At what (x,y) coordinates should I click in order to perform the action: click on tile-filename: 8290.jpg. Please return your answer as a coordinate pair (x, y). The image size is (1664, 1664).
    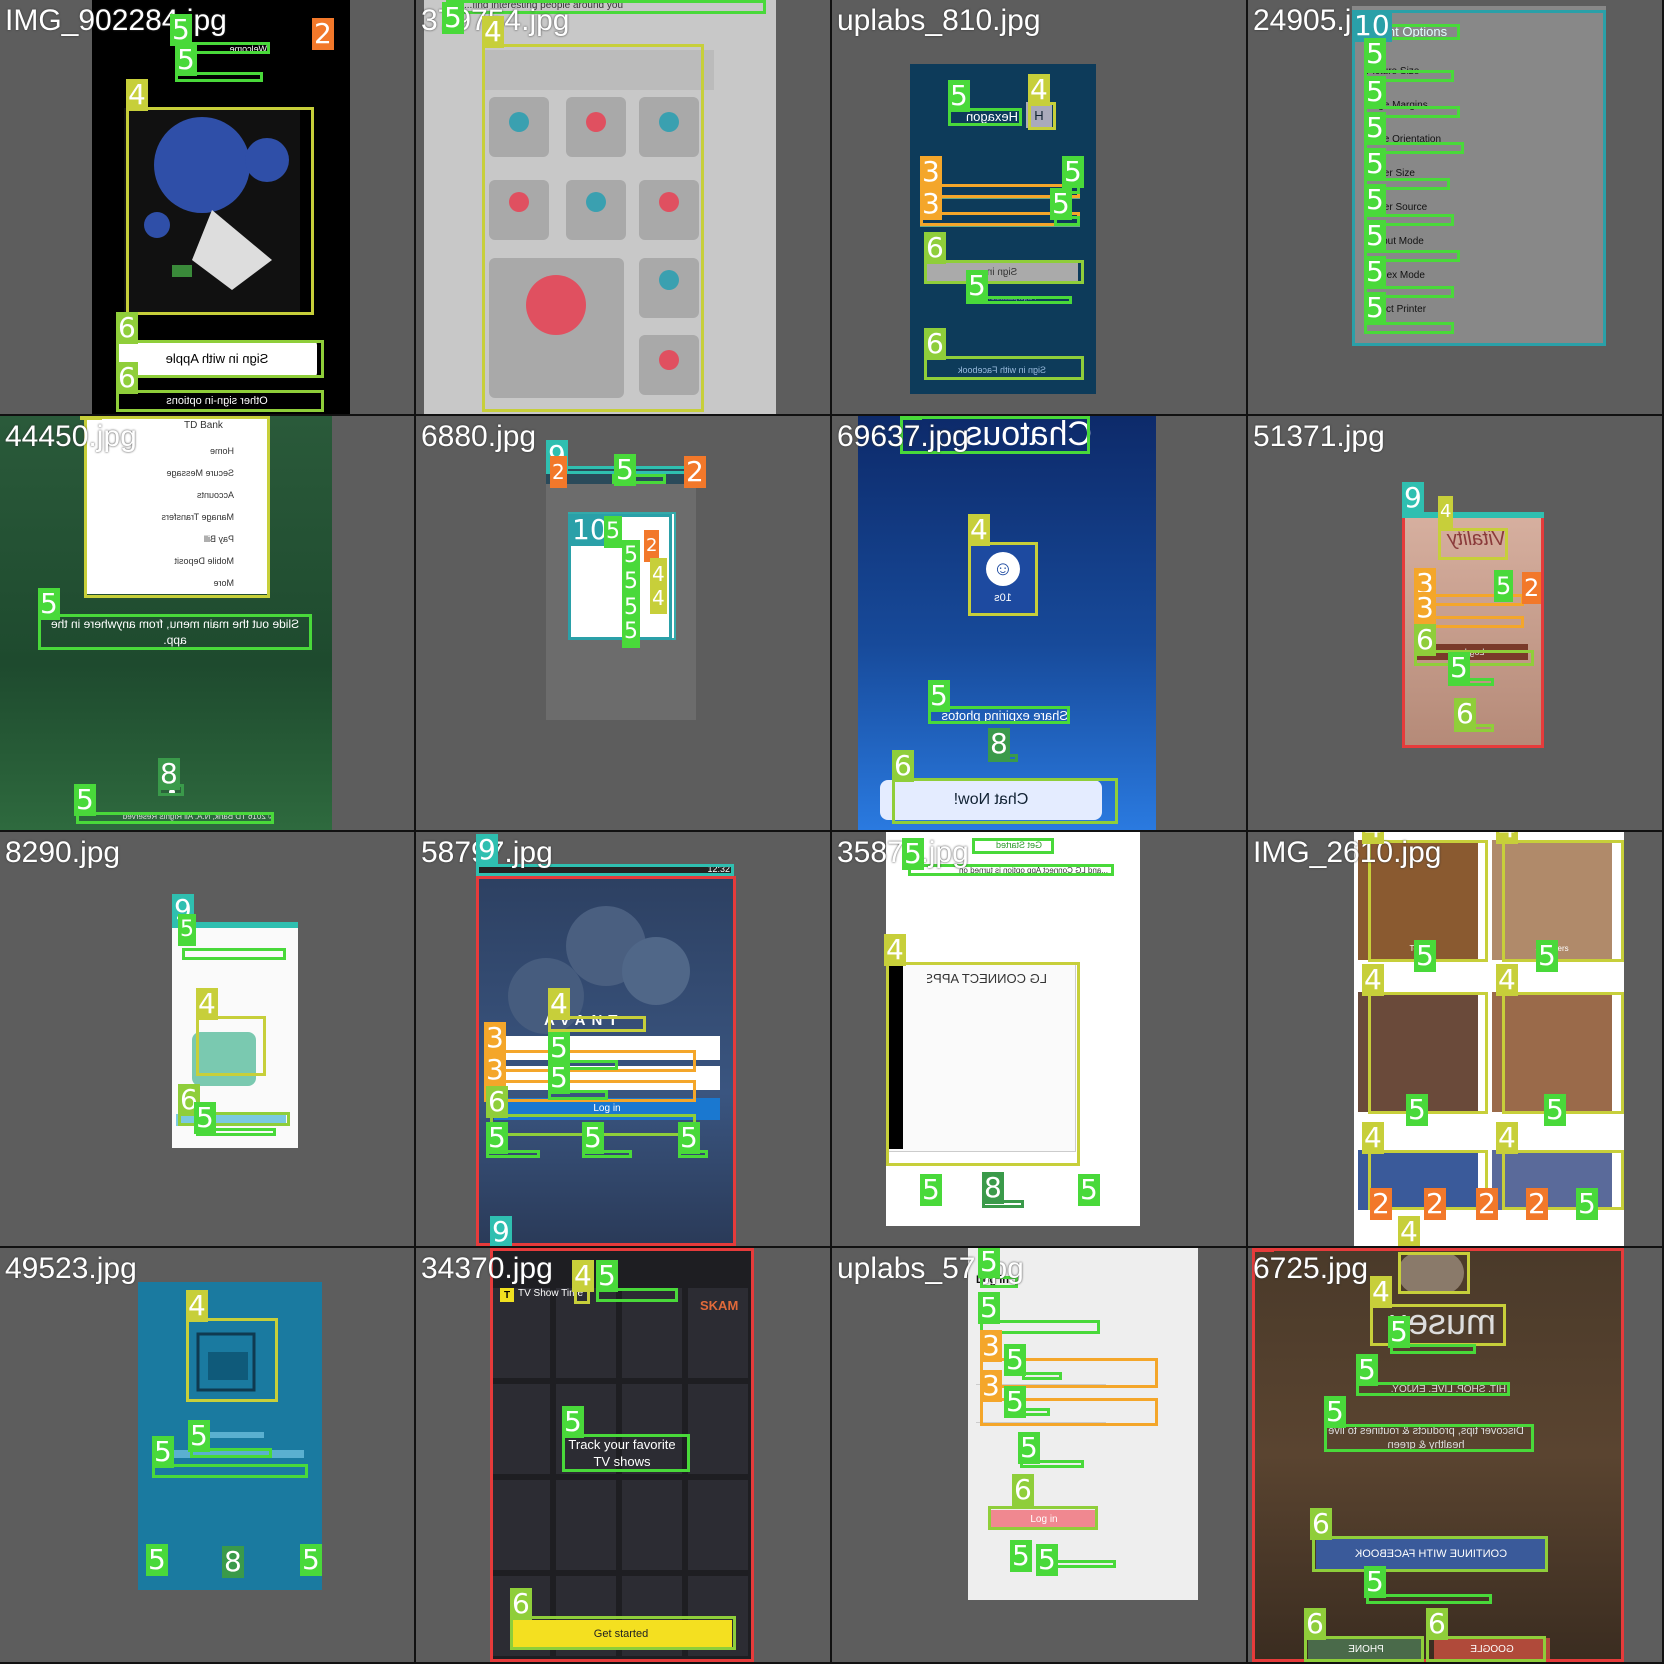
    Looking at the image, I should click on (63, 852).